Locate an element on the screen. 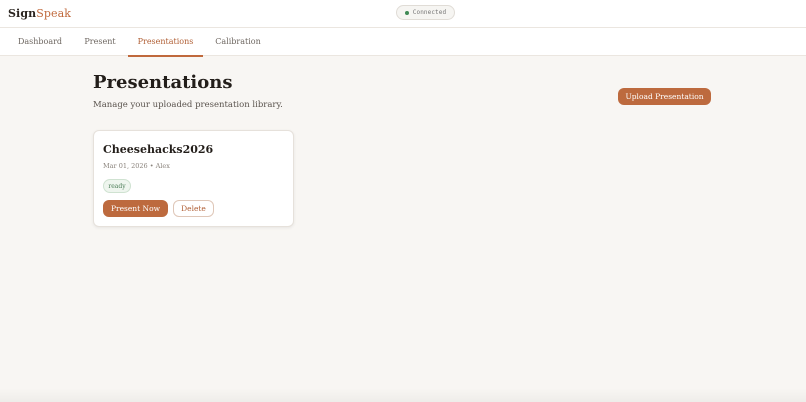 Image resolution: width=806 pixels, height=402 pixels. present-now-button: Present Now is located at coordinates (135, 208).